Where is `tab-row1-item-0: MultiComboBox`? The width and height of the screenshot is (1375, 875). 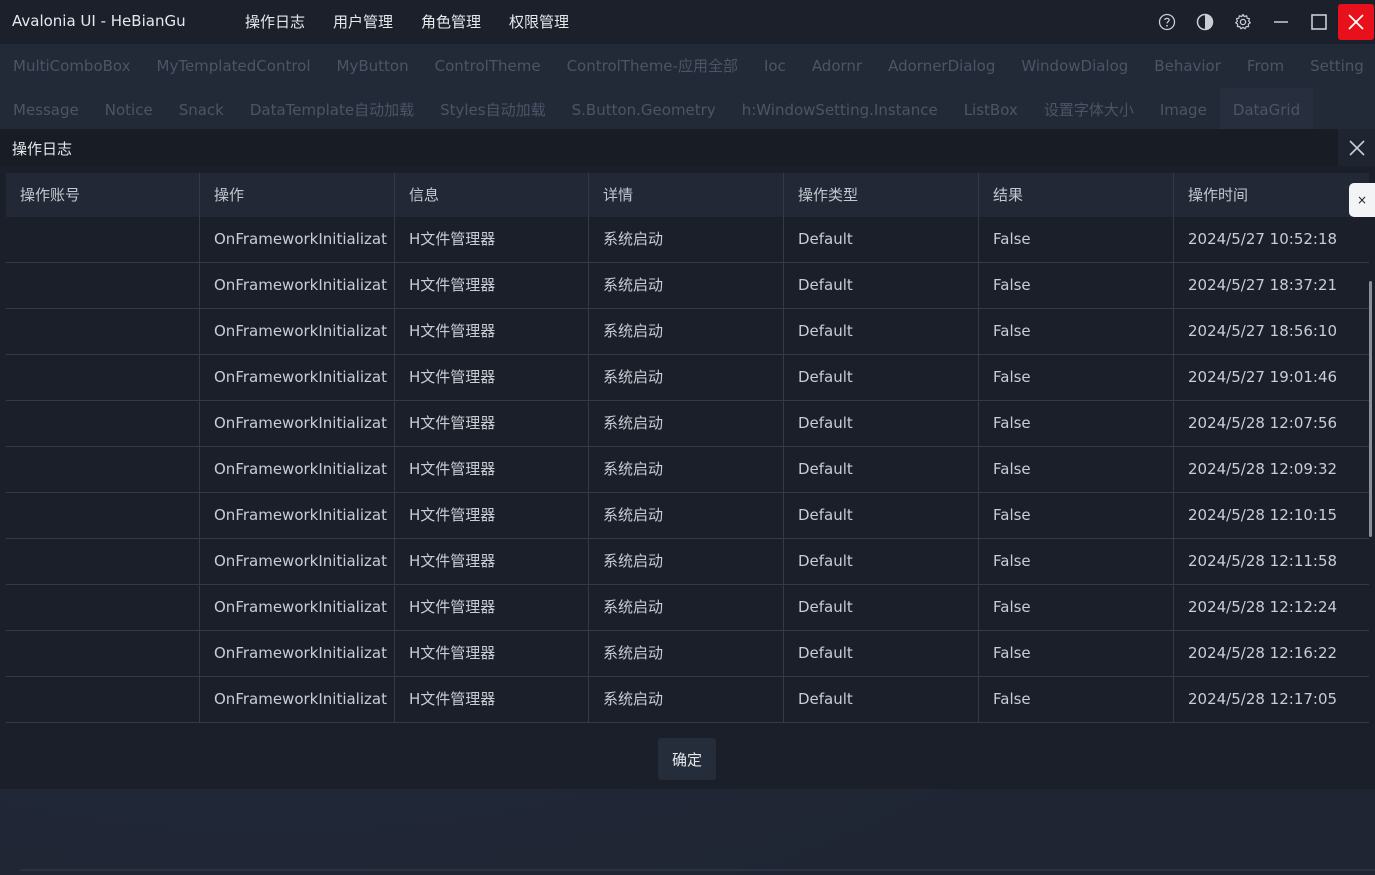 tab-row1-item-0: MultiComboBox is located at coordinates (72, 66).